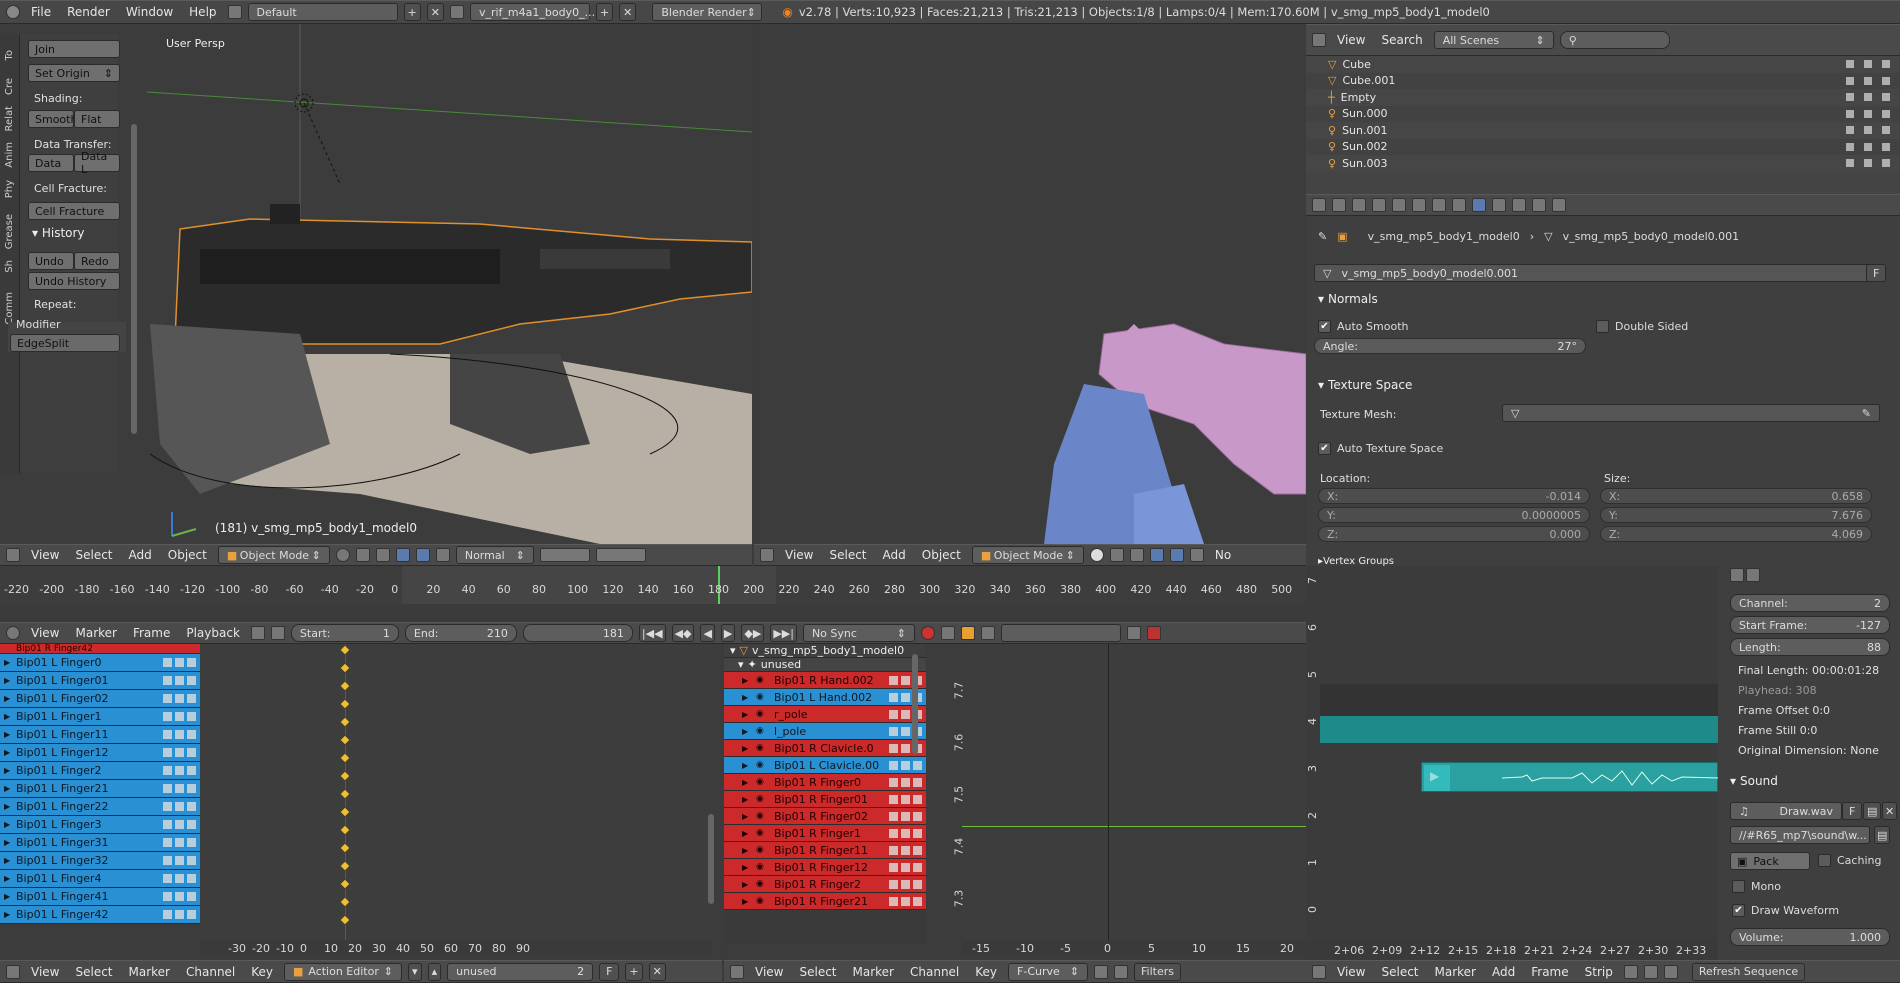 This screenshot has height=983, width=1900. What do you see at coordinates (967, 633) in the screenshot?
I see `keyframe-type-icon` at bounding box center [967, 633].